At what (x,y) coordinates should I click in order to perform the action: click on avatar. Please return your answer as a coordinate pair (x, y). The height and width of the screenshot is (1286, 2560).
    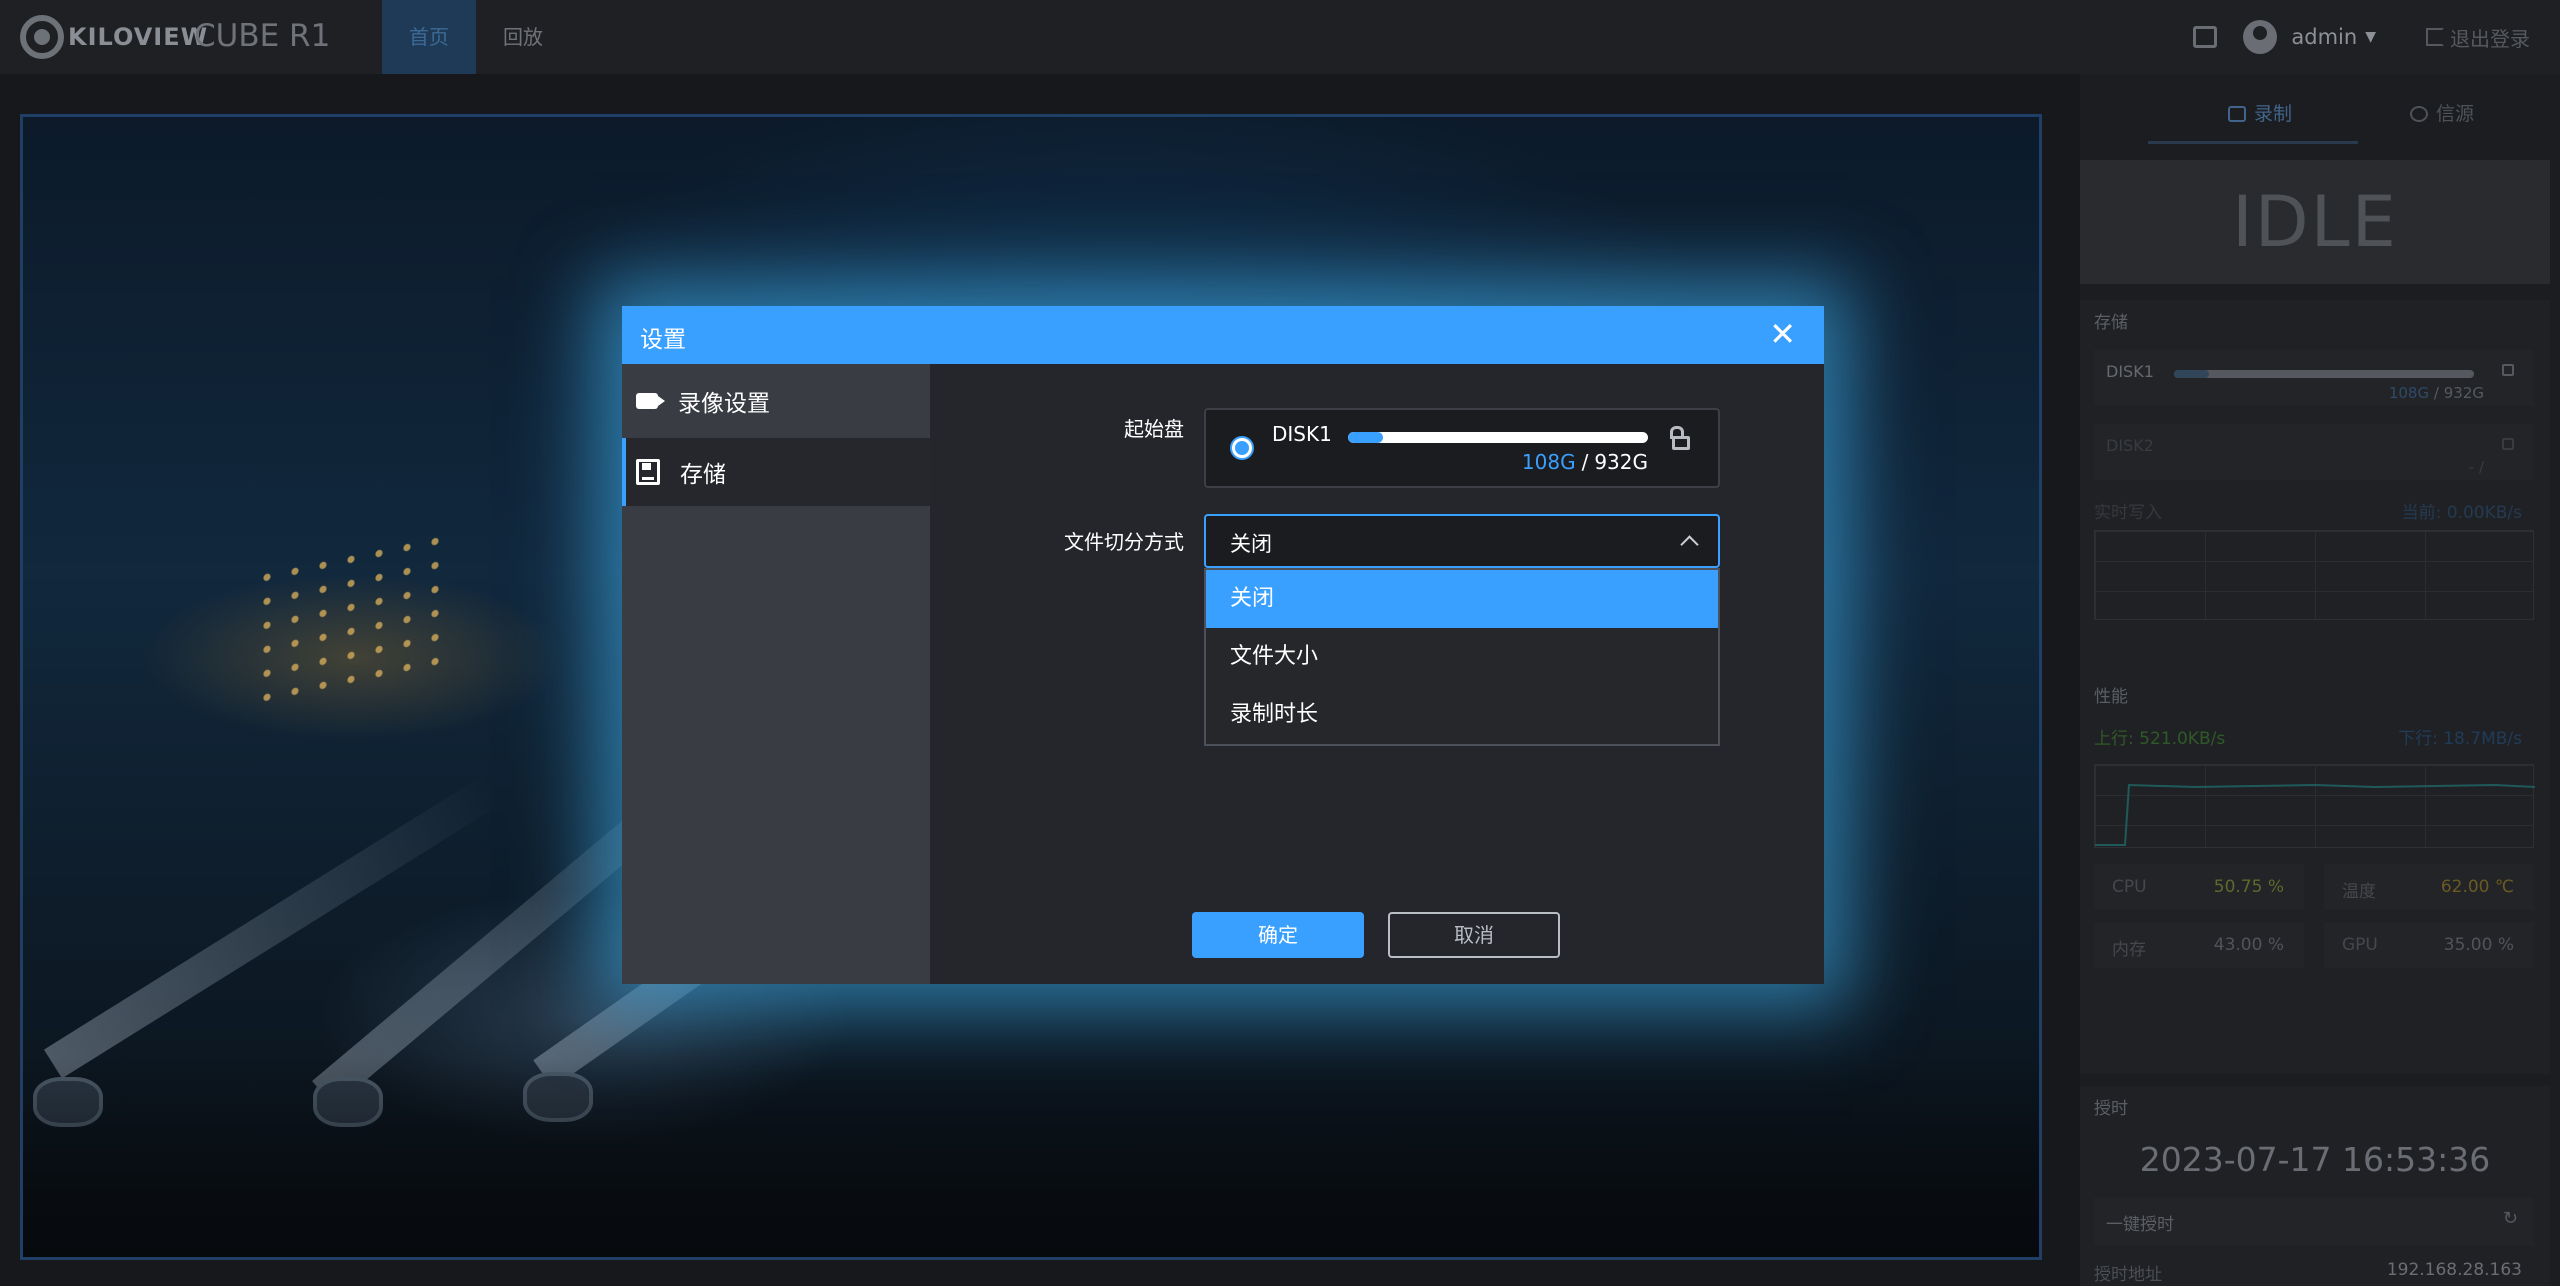
    Looking at the image, I should click on (2260, 37).